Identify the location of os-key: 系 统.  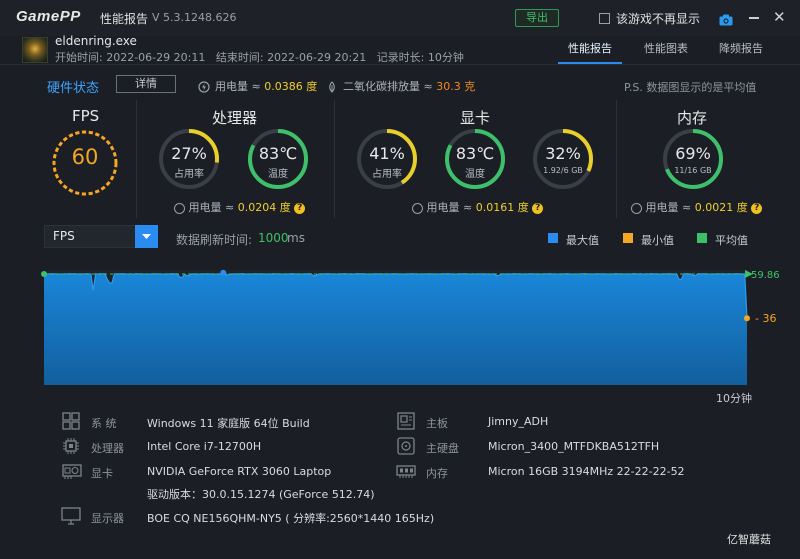
(104, 423).